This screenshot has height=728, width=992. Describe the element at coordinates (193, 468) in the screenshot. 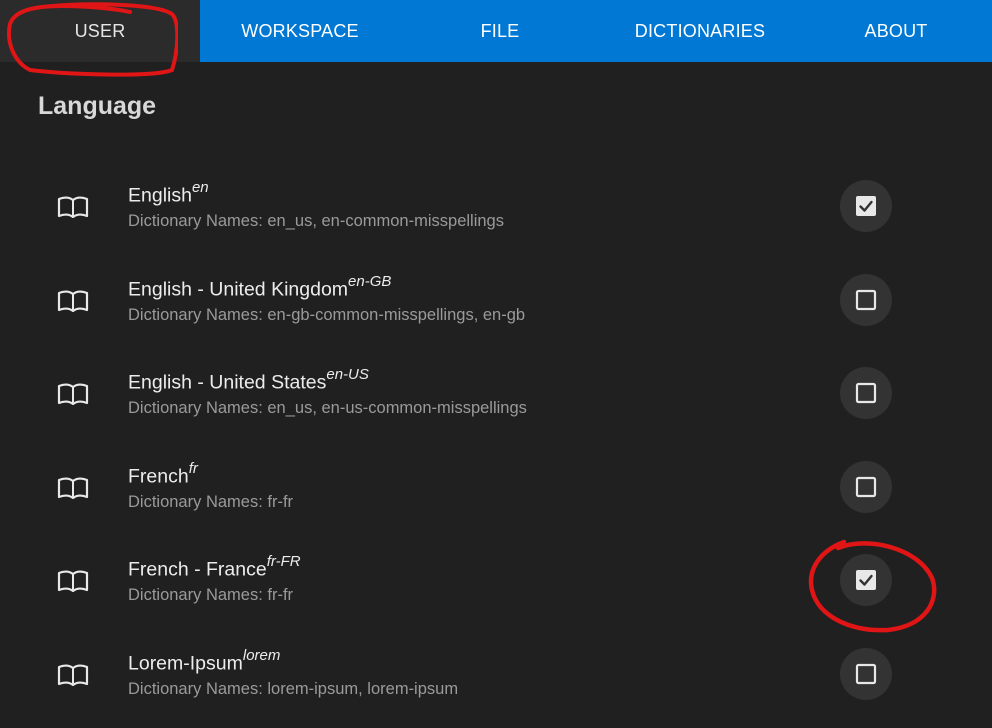

I see `language-code: fr` at that location.